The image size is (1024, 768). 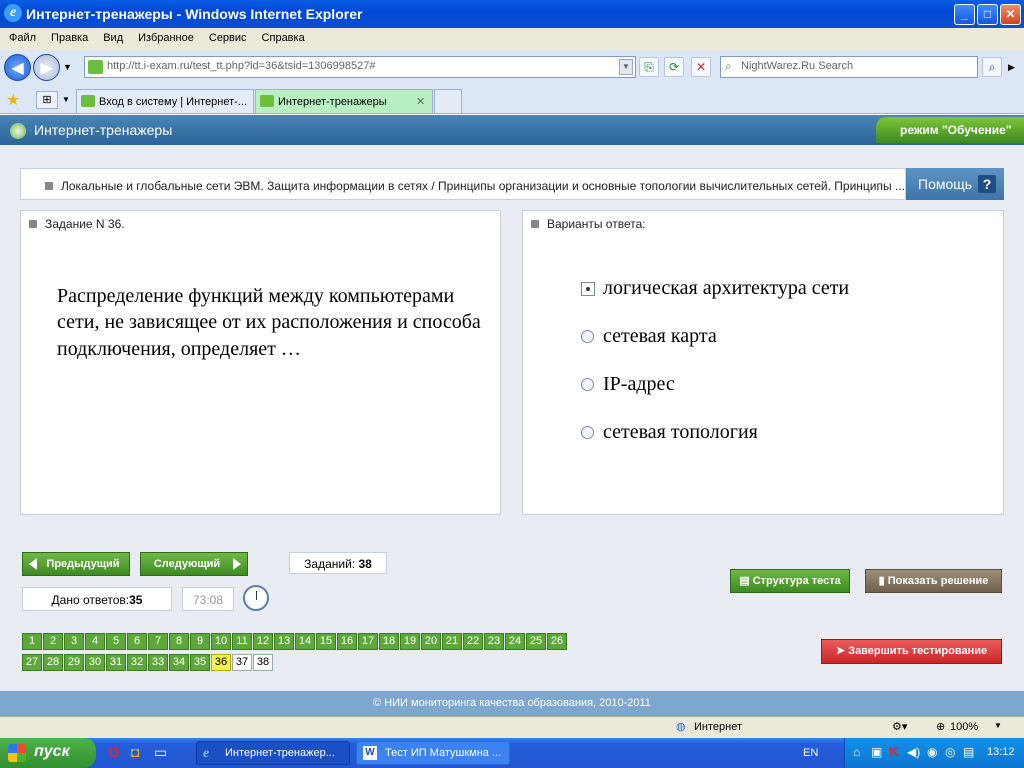 What do you see at coordinates (968, 752) in the screenshot?
I see `tray-safe-remove-icon: ▤` at bounding box center [968, 752].